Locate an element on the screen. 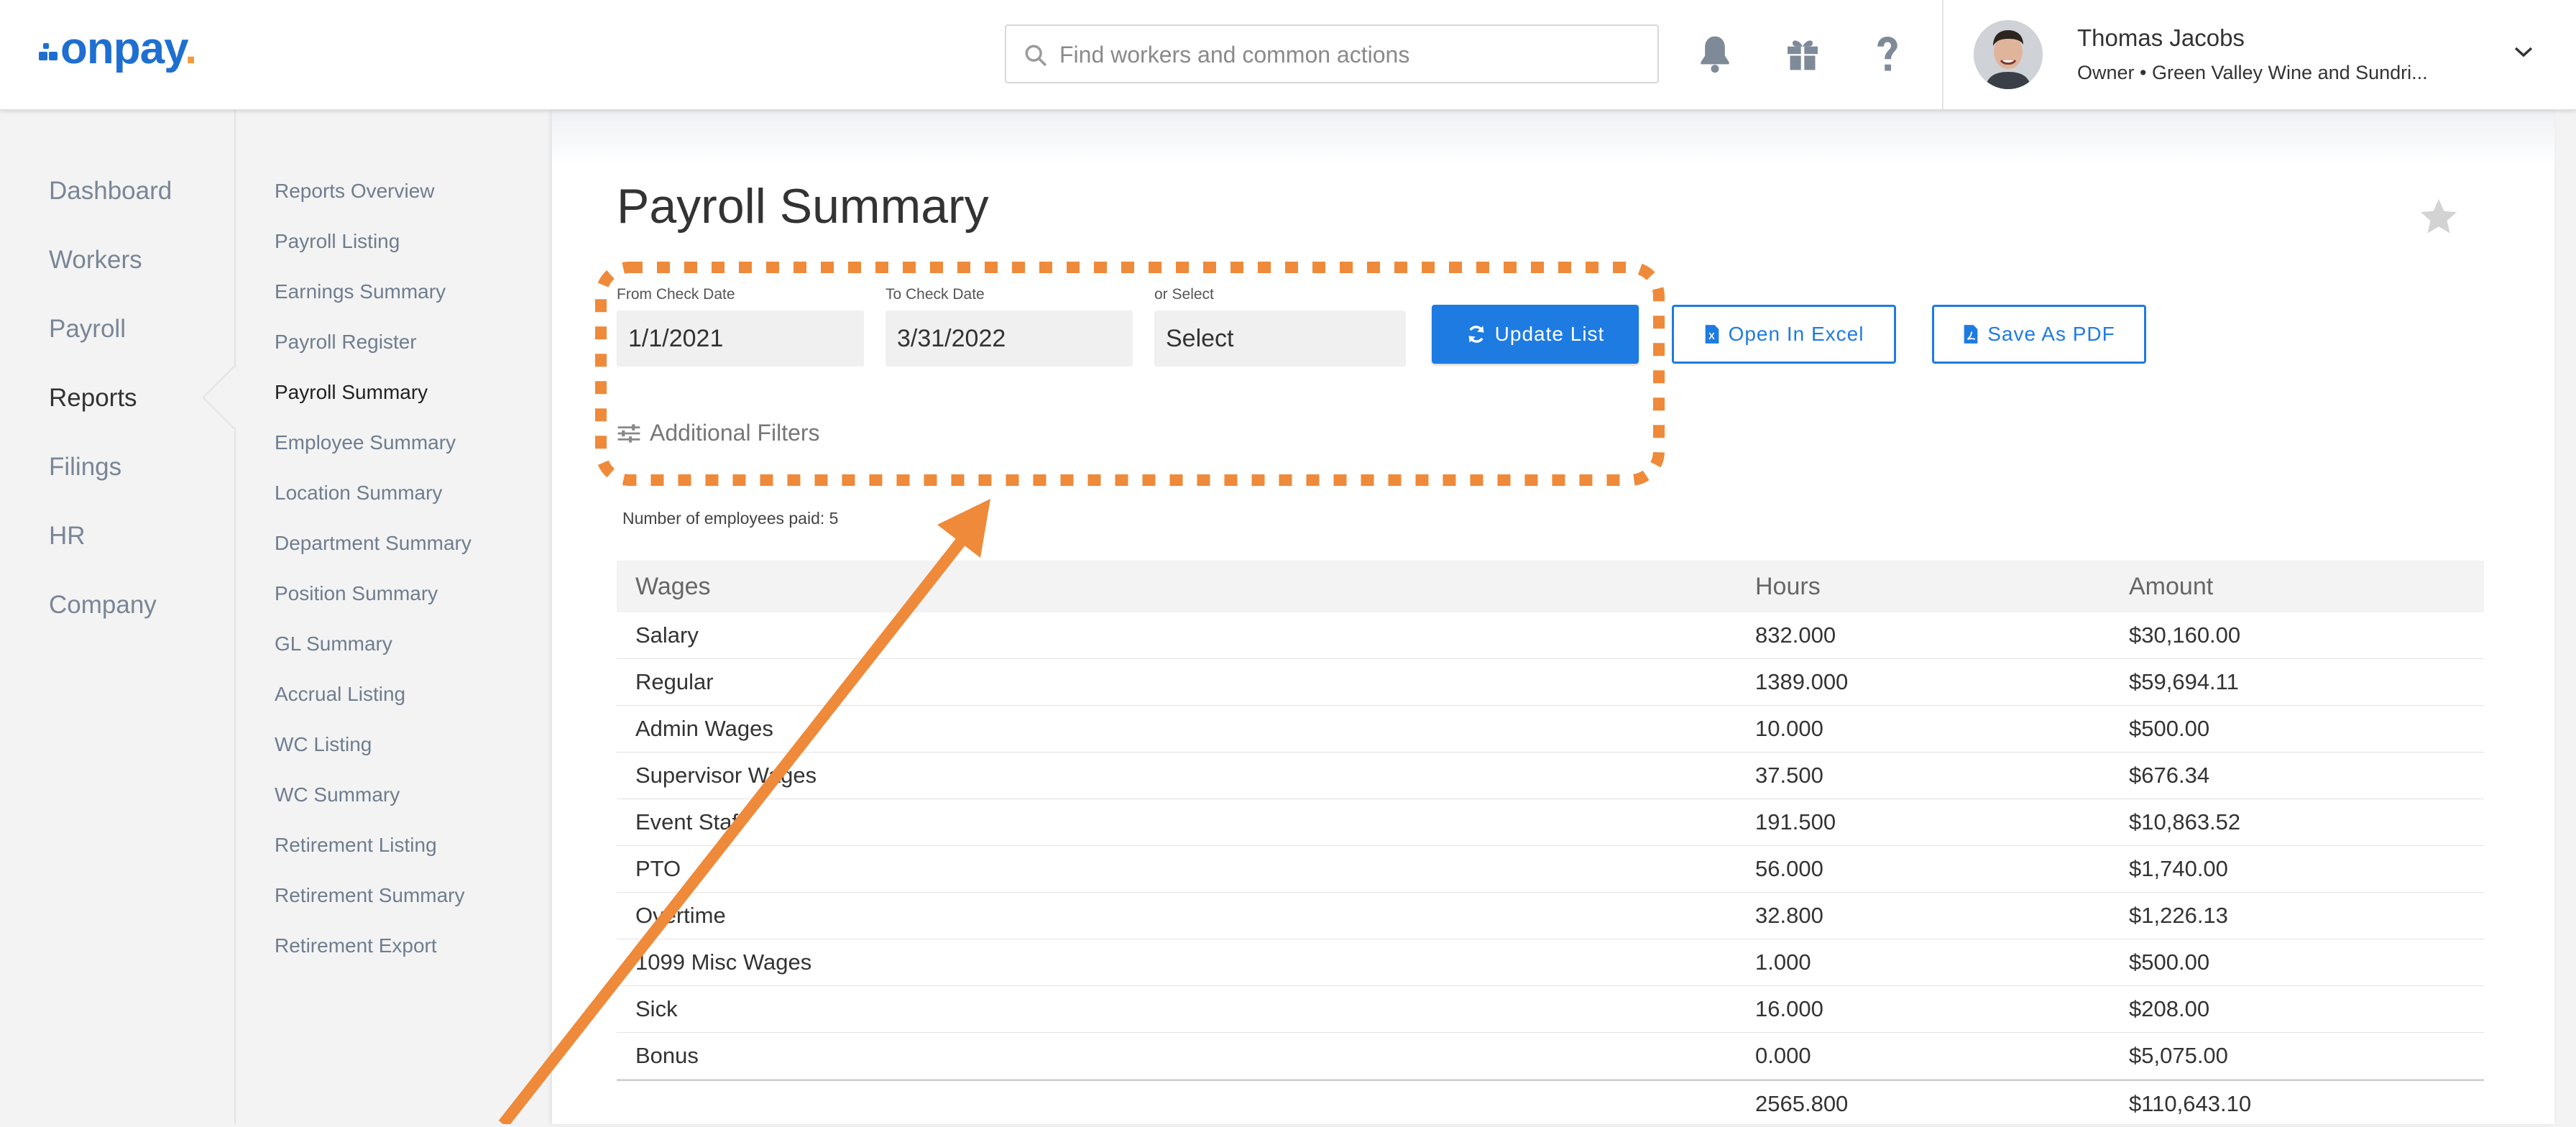  total-amount: $110,643.10 is located at coordinates (2190, 1103).